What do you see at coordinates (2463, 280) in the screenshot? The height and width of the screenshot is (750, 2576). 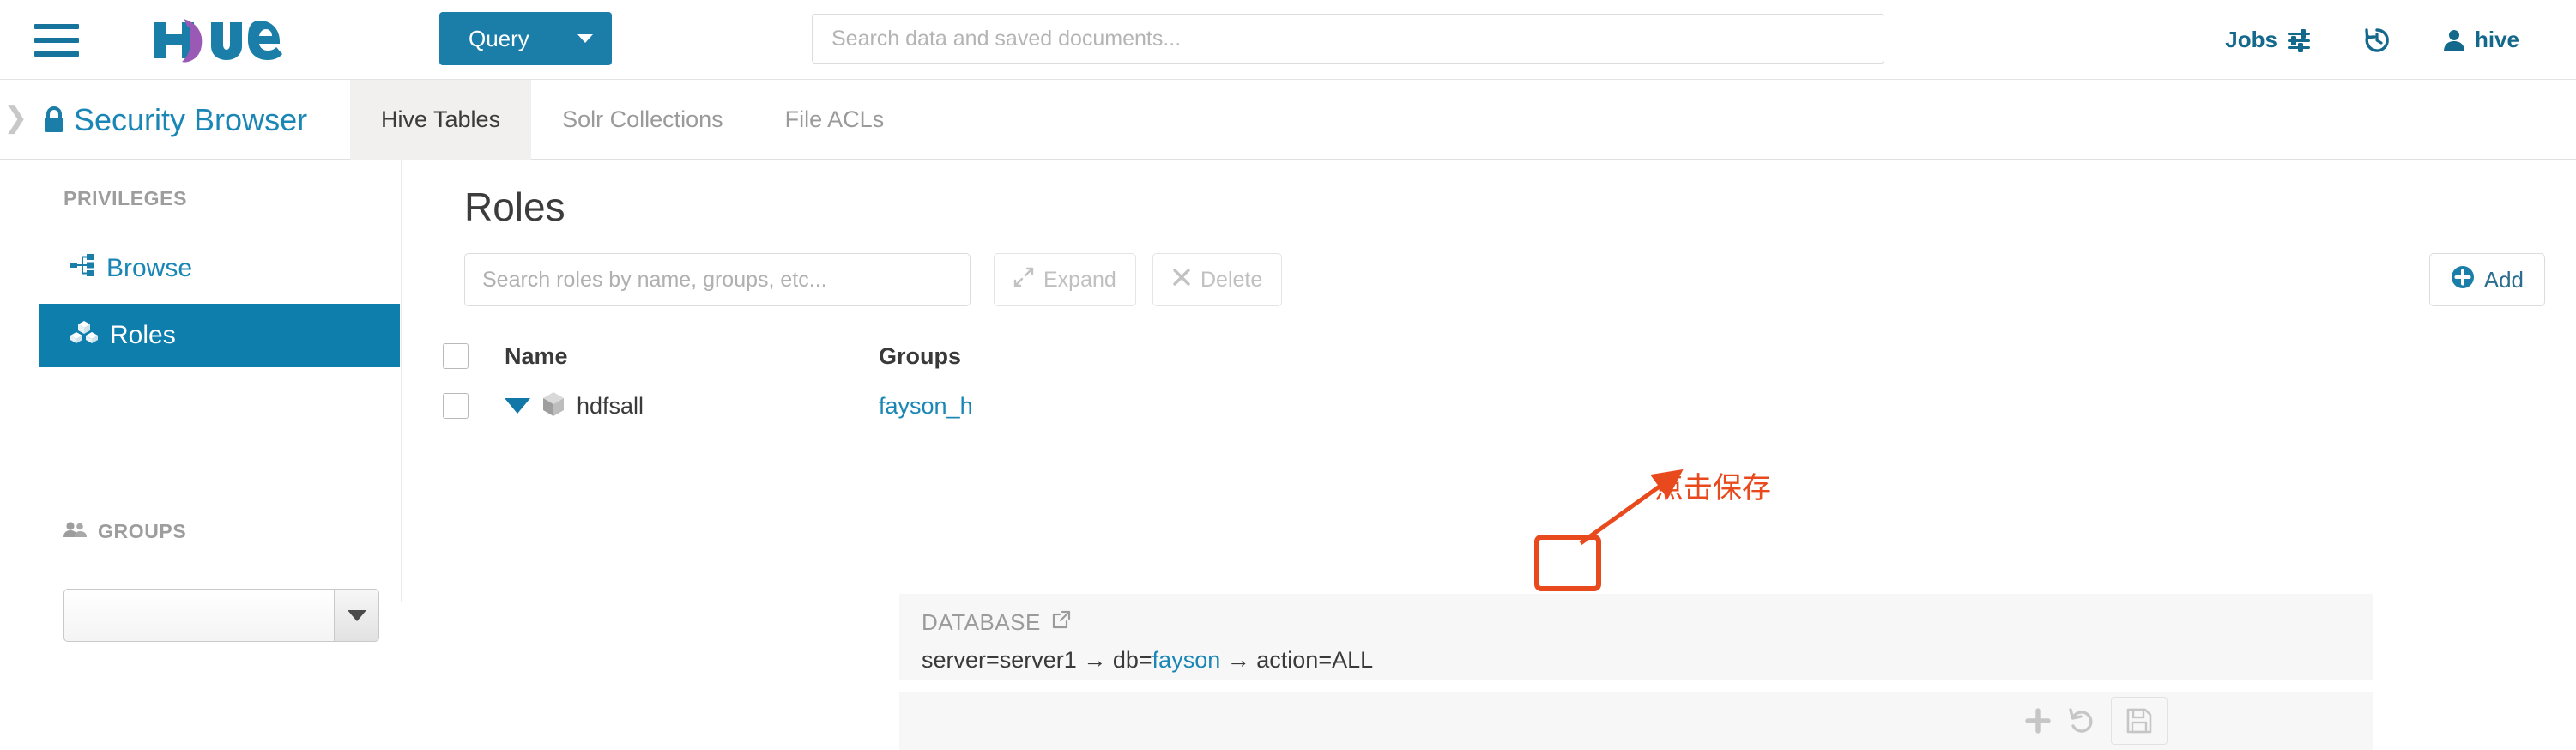 I see `plus-circle-icon` at bounding box center [2463, 280].